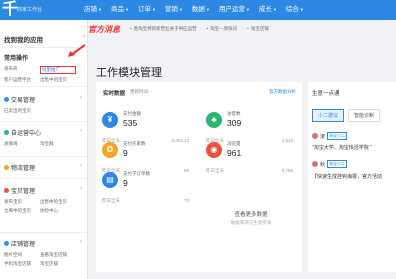 The width and height of the screenshot is (396, 279). What do you see at coordinates (134, 143) in the screenshot?
I see `metric-label: 支付买家数` at bounding box center [134, 143].